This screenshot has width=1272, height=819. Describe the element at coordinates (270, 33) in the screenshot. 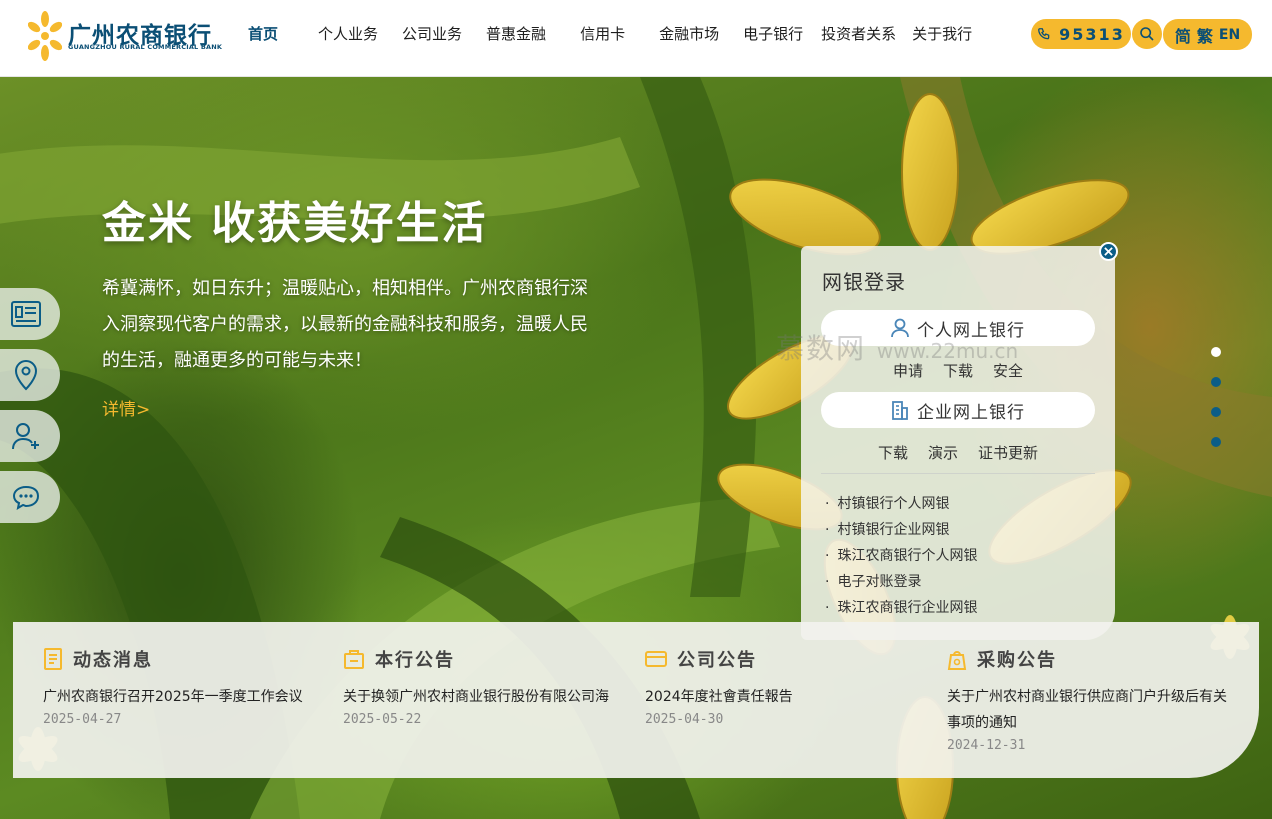

I see `nav-home: 首页` at that location.